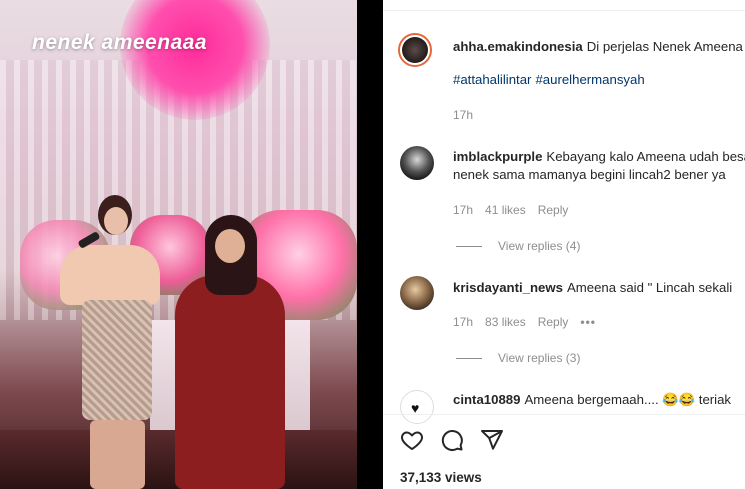  I want to click on comment-line: cinta10889 Ameena bergemaah.... 😂😂 teriak, so click(599, 400).